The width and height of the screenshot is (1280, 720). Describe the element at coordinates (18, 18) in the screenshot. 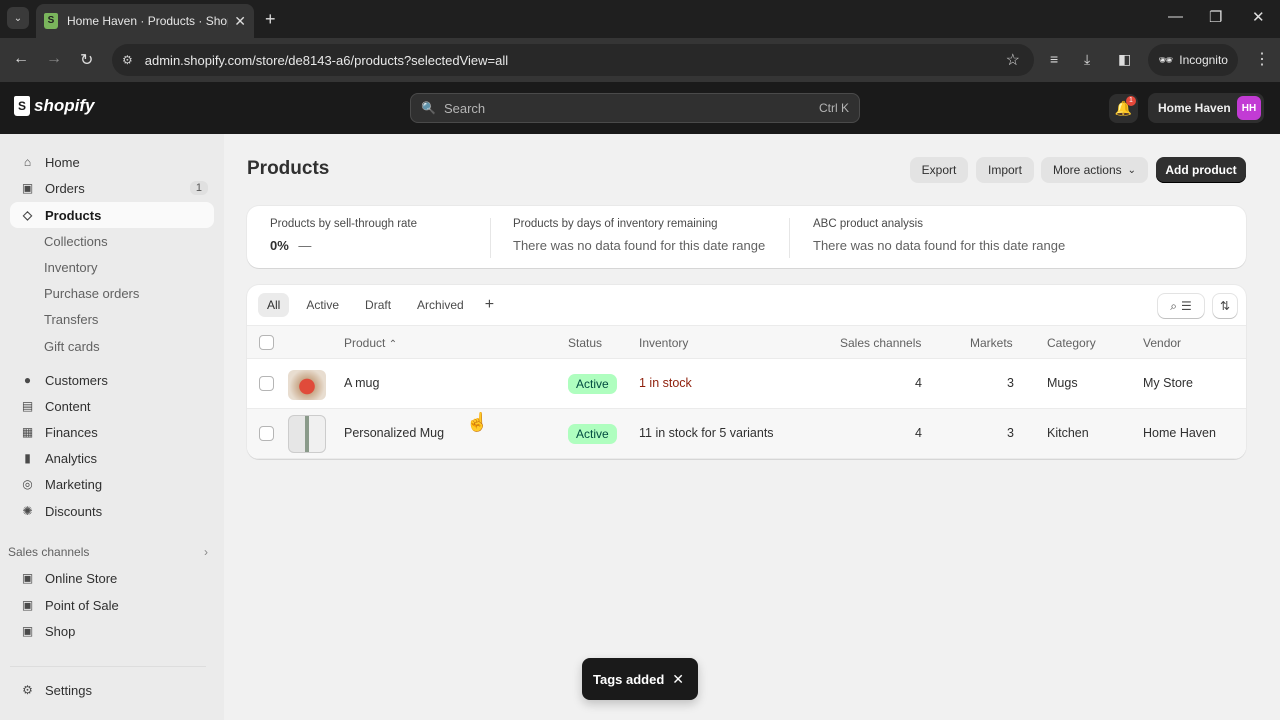

I see `tab-search-button: ⌄` at that location.